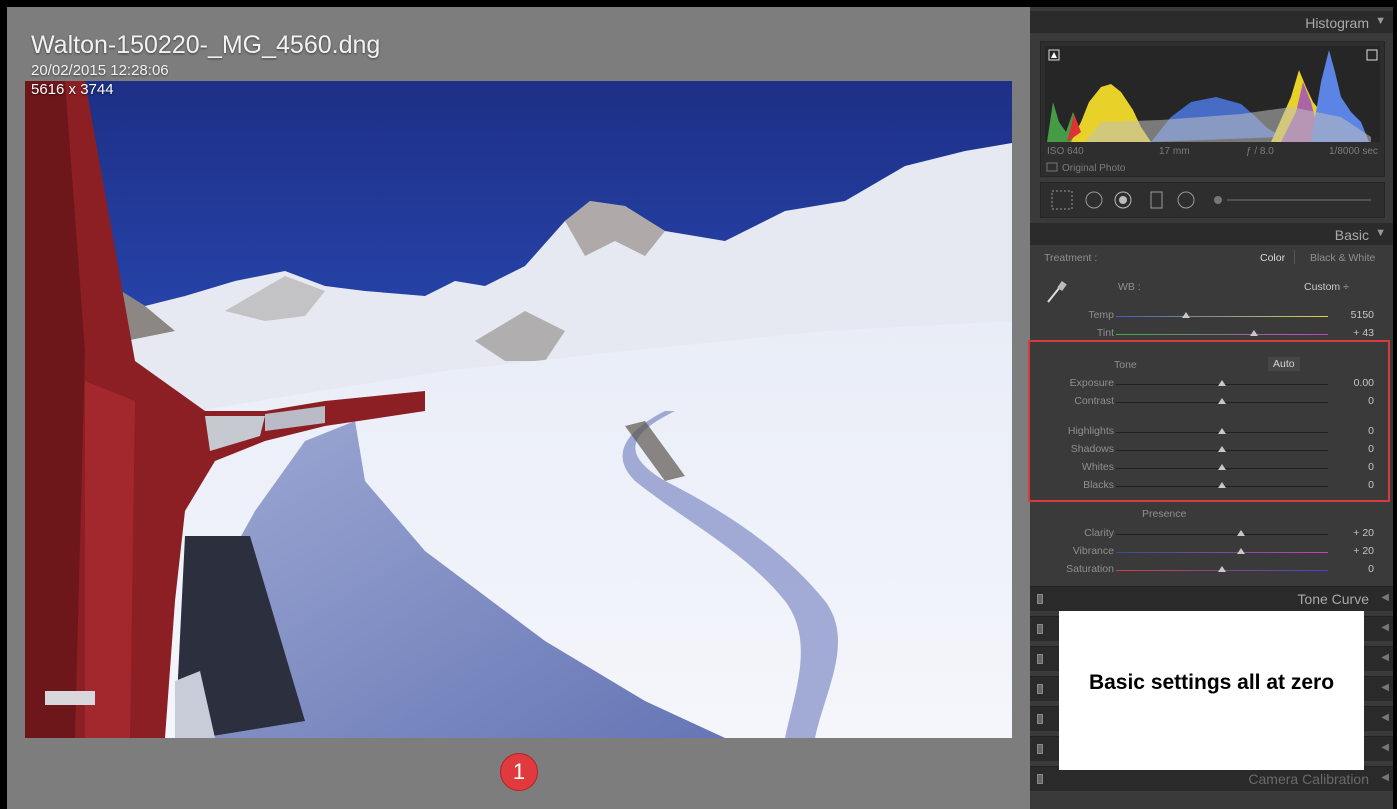  What do you see at coordinates (1211, 403) in the screenshot?
I see `slider-contrast: Contrast 0` at bounding box center [1211, 403].